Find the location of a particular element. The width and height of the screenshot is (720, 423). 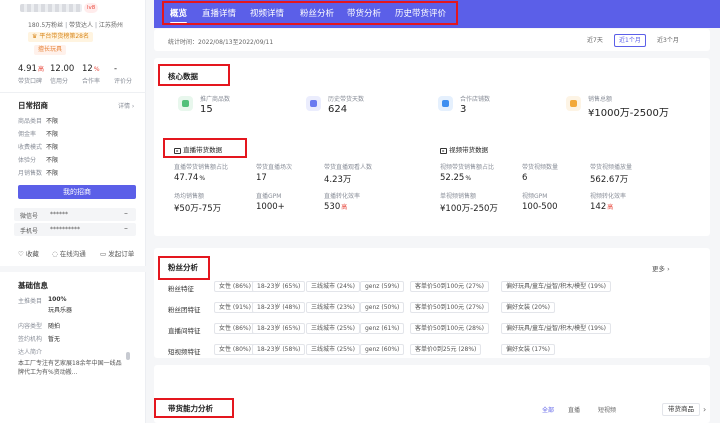

recruit-button: 我的招商 is located at coordinates (77, 192).